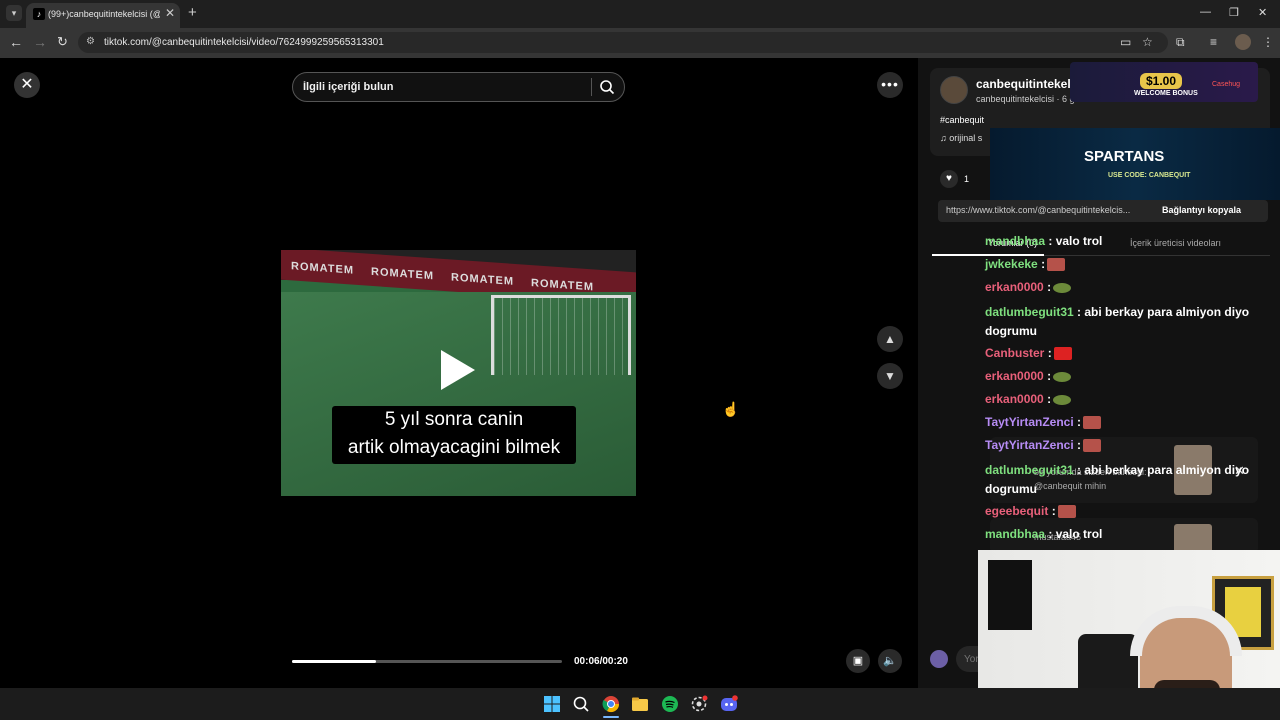  What do you see at coordinates (1243, 42) in the screenshot?
I see `profile-avatar` at bounding box center [1243, 42].